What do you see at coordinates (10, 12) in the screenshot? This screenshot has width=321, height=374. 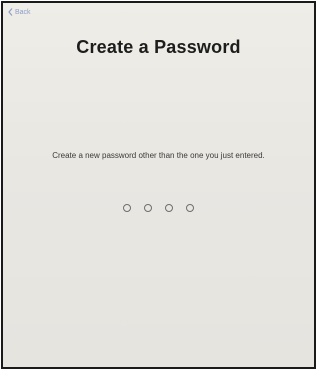 I see `chevron-left-icon` at bounding box center [10, 12].